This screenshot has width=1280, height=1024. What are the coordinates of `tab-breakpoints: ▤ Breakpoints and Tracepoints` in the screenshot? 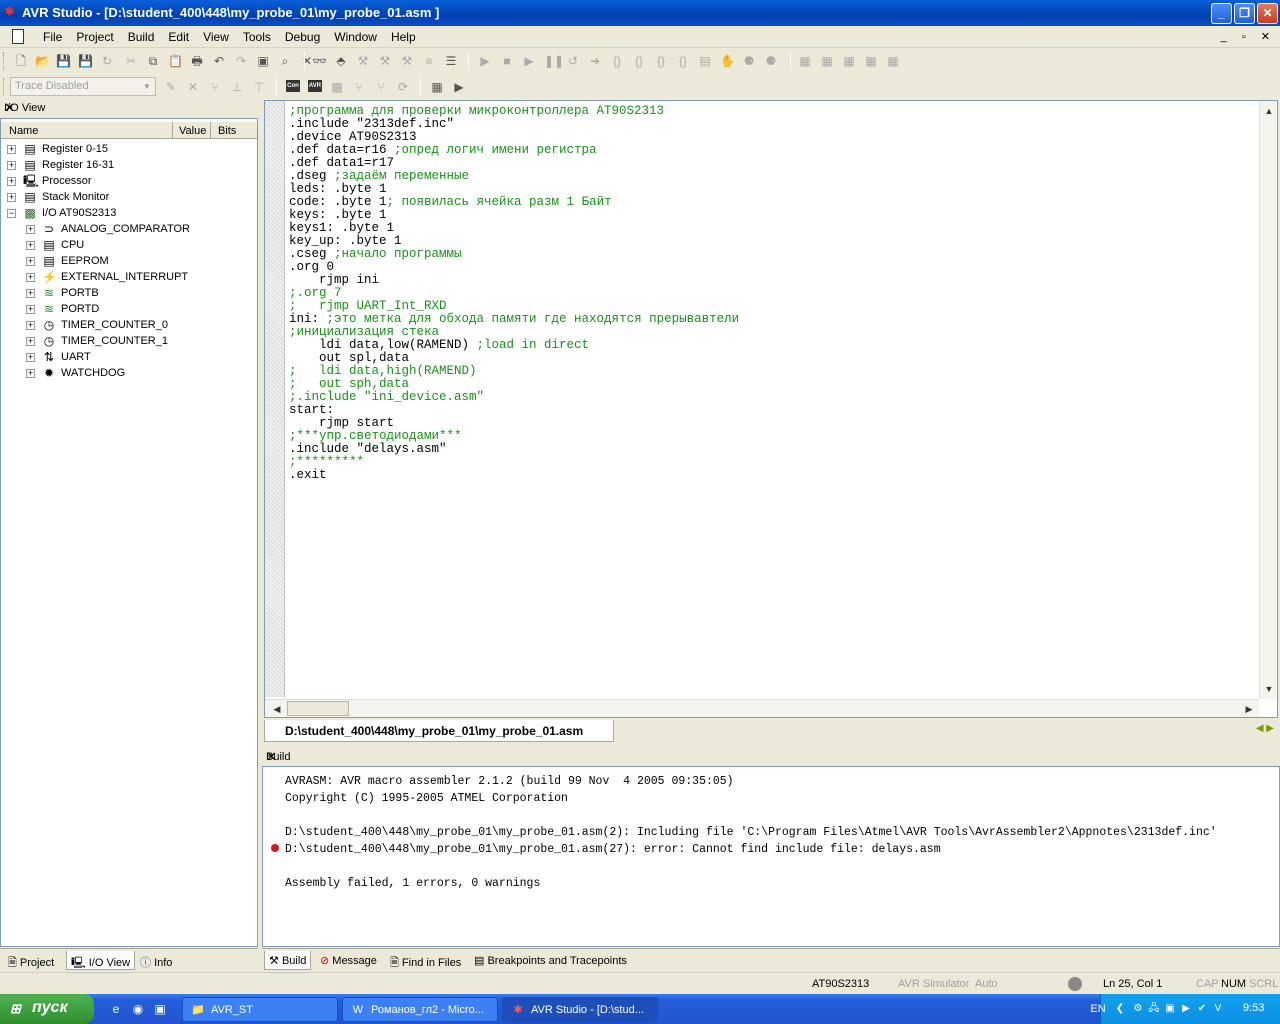 It's located at (550, 960).